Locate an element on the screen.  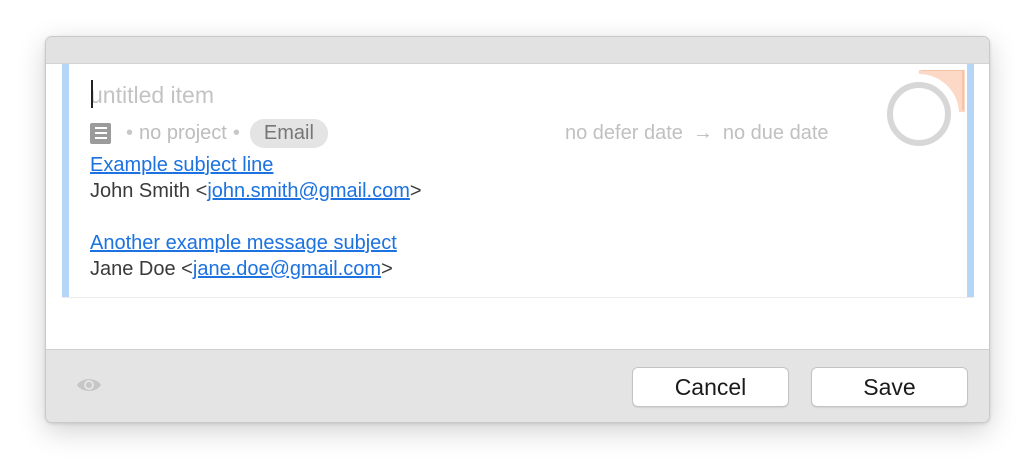
project-field: no project is located at coordinates (183, 133).